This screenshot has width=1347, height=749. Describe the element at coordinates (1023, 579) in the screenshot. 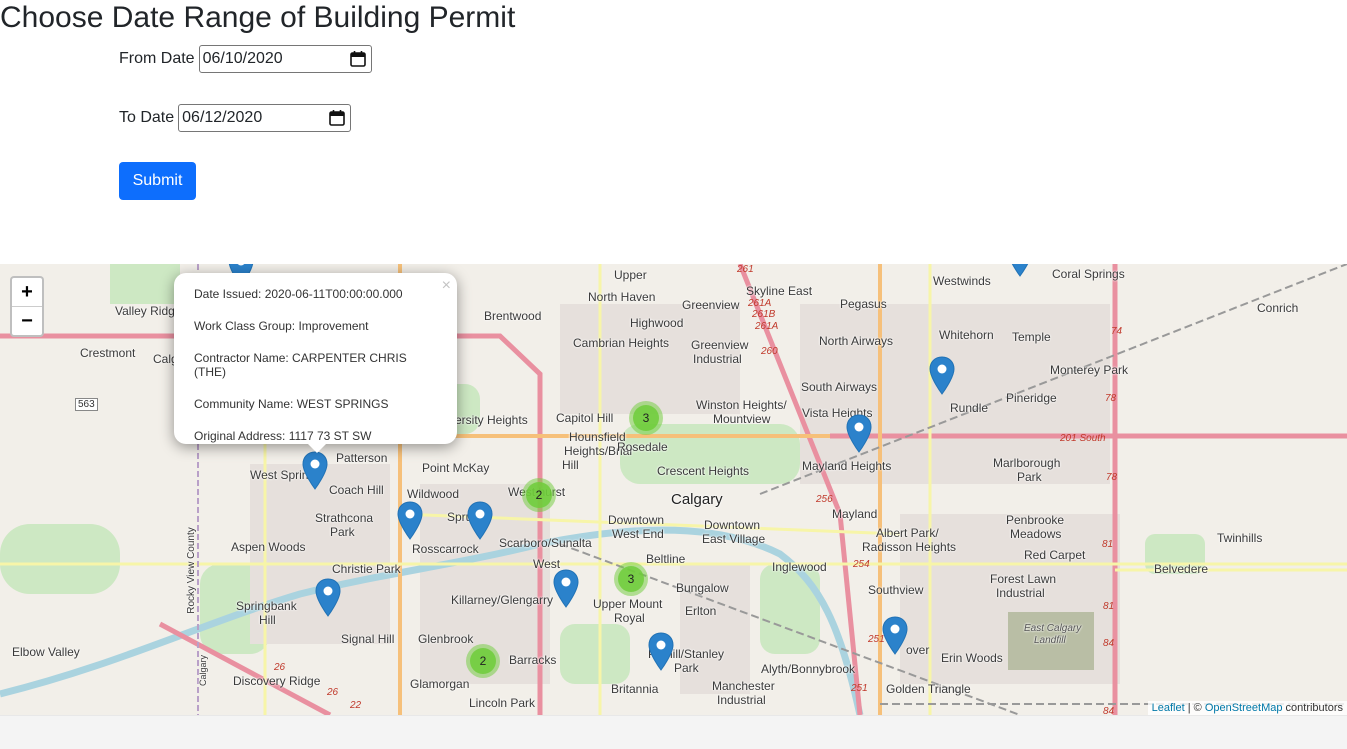

I see `place-label: Forest Lawn` at that location.